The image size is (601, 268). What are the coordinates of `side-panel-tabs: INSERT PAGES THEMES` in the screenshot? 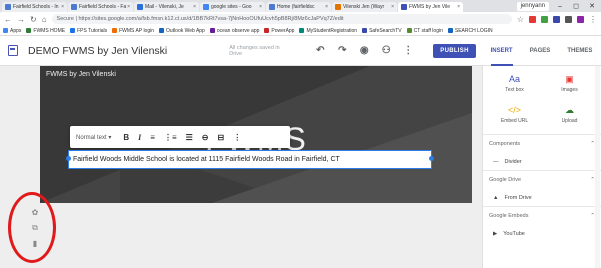 It's located at (541, 51).